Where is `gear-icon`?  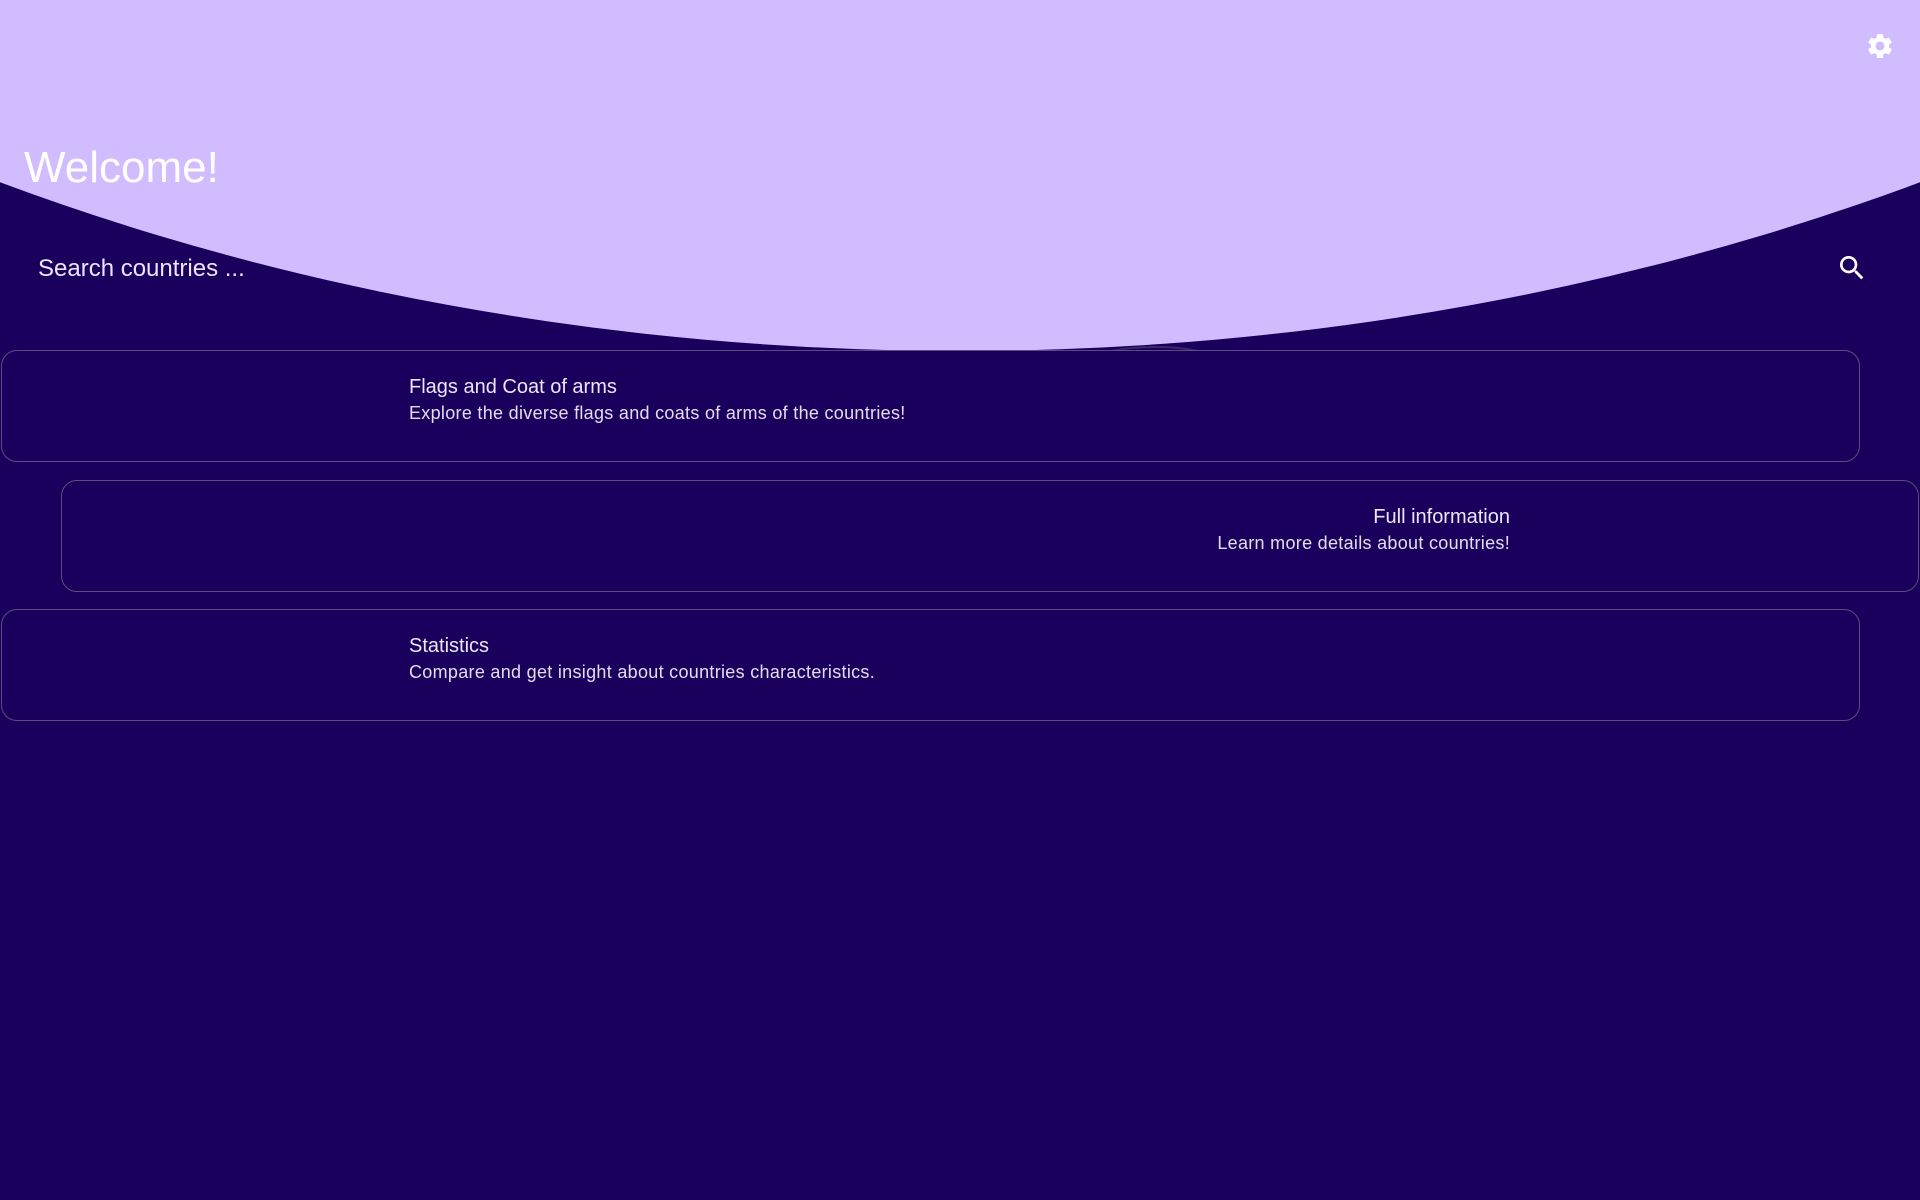
gear-icon is located at coordinates (1880, 48).